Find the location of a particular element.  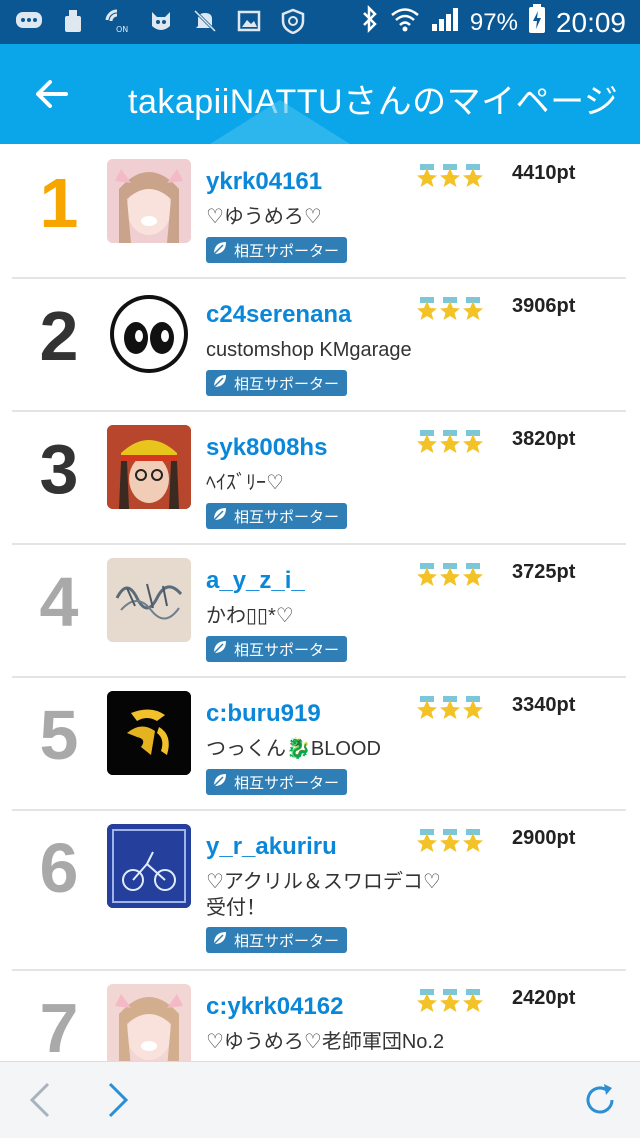

svg-text: ON is located at coordinates (122, 29).